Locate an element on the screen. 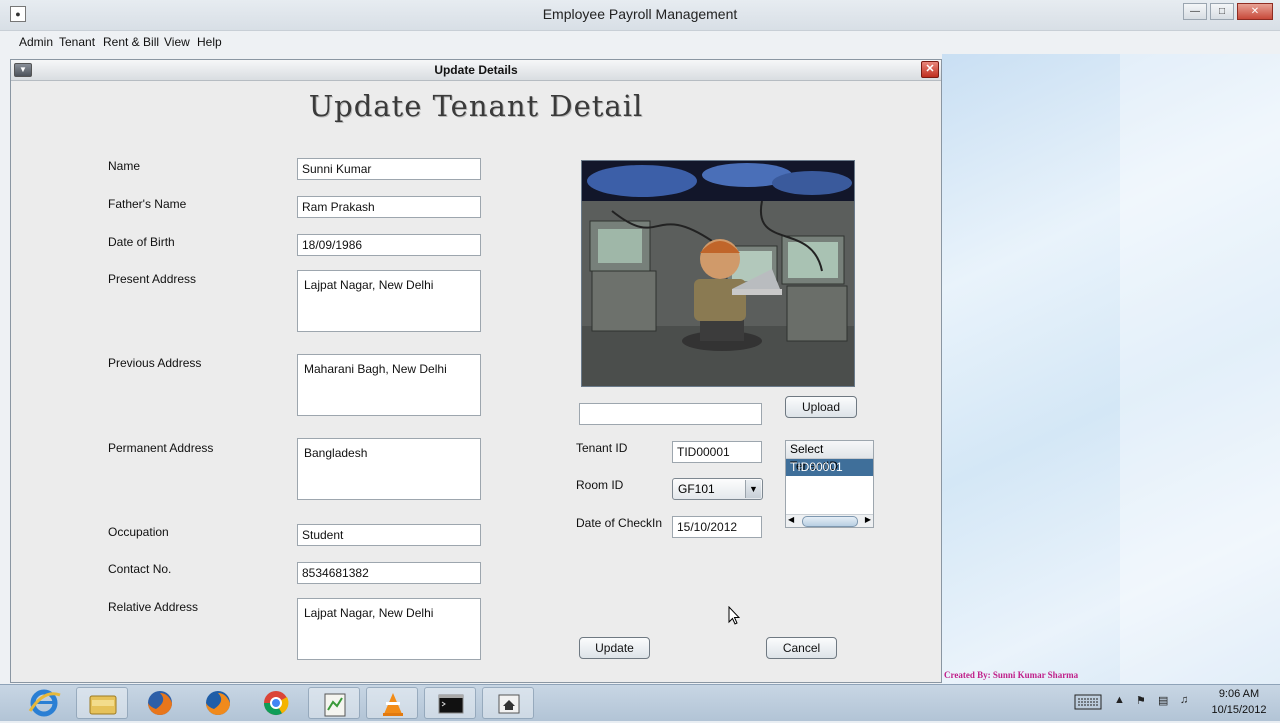 The height and width of the screenshot is (723, 1280). taskbar: ▲ ⚑ ▤ ♫ 9:06 AM 10/15/2012 is located at coordinates (640, 702).